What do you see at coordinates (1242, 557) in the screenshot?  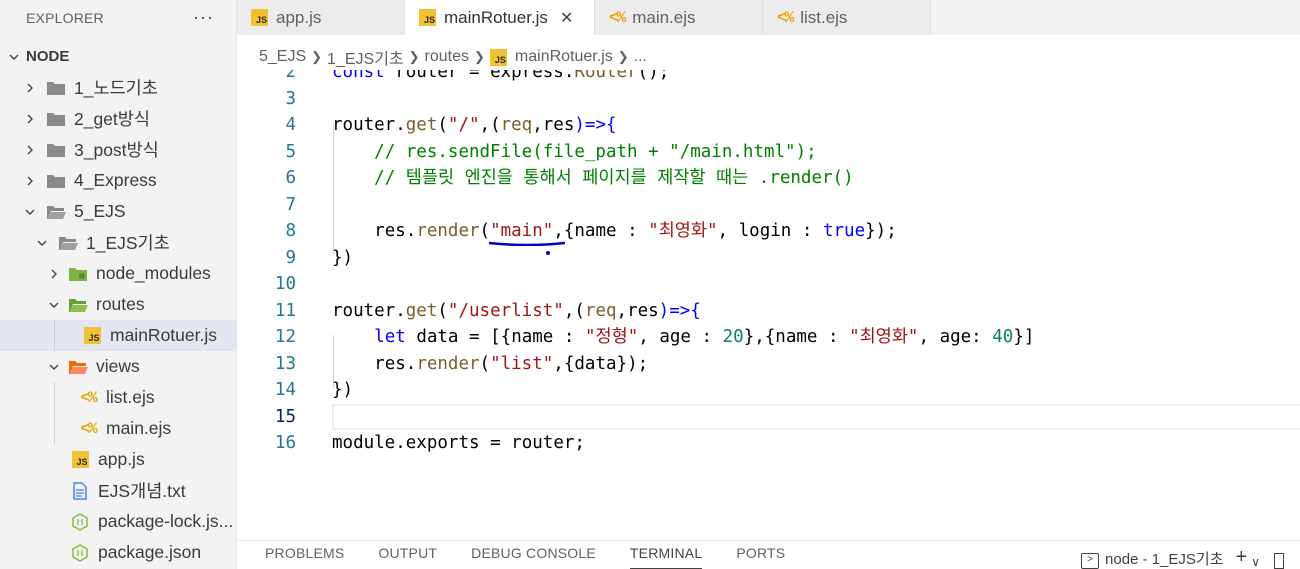 I see `add-terminal-icon: +` at bounding box center [1242, 557].